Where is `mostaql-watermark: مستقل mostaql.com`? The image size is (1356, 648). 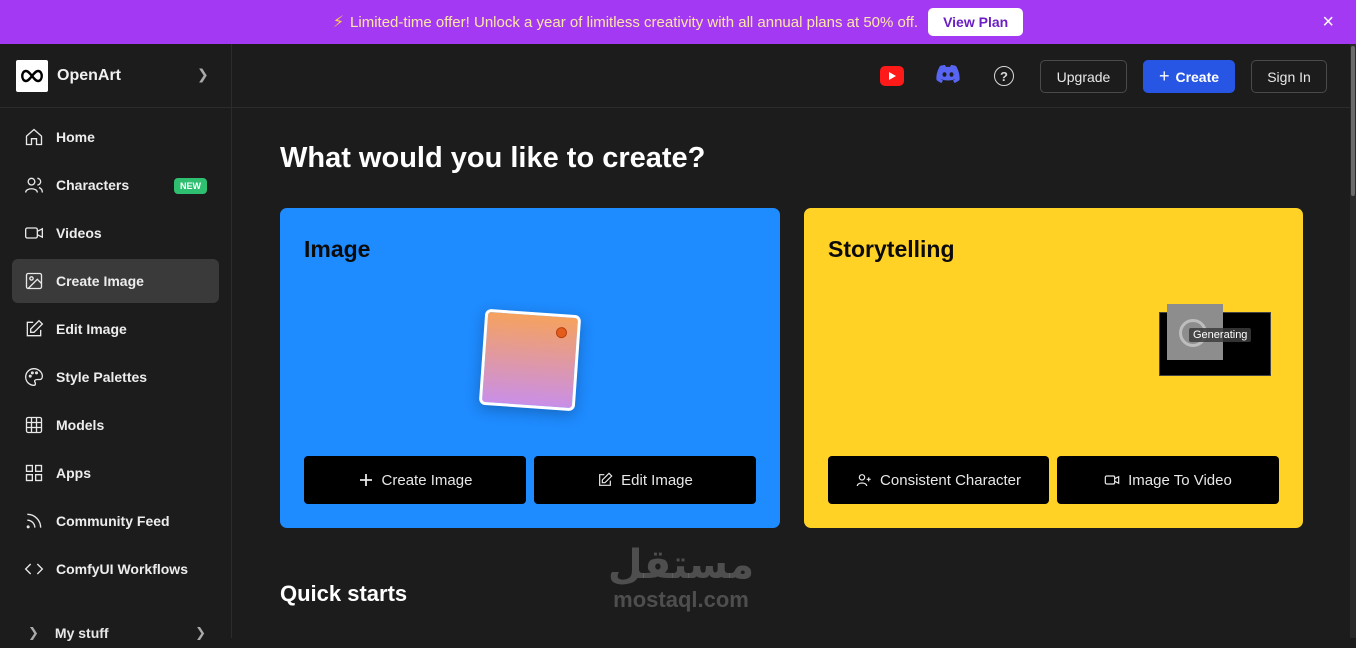
mostaql-watermark: مستقل mostaql.com is located at coordinates (681, 577).